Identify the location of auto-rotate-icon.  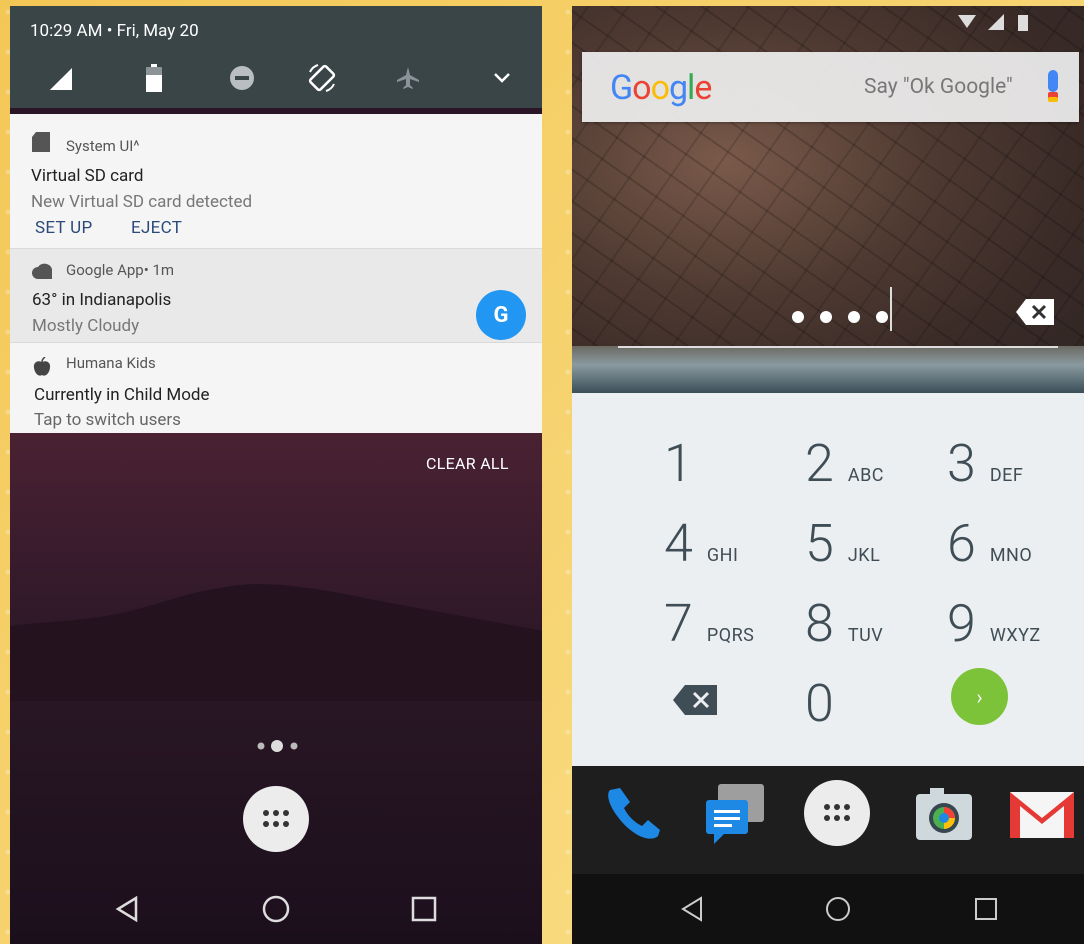
(322, 78).